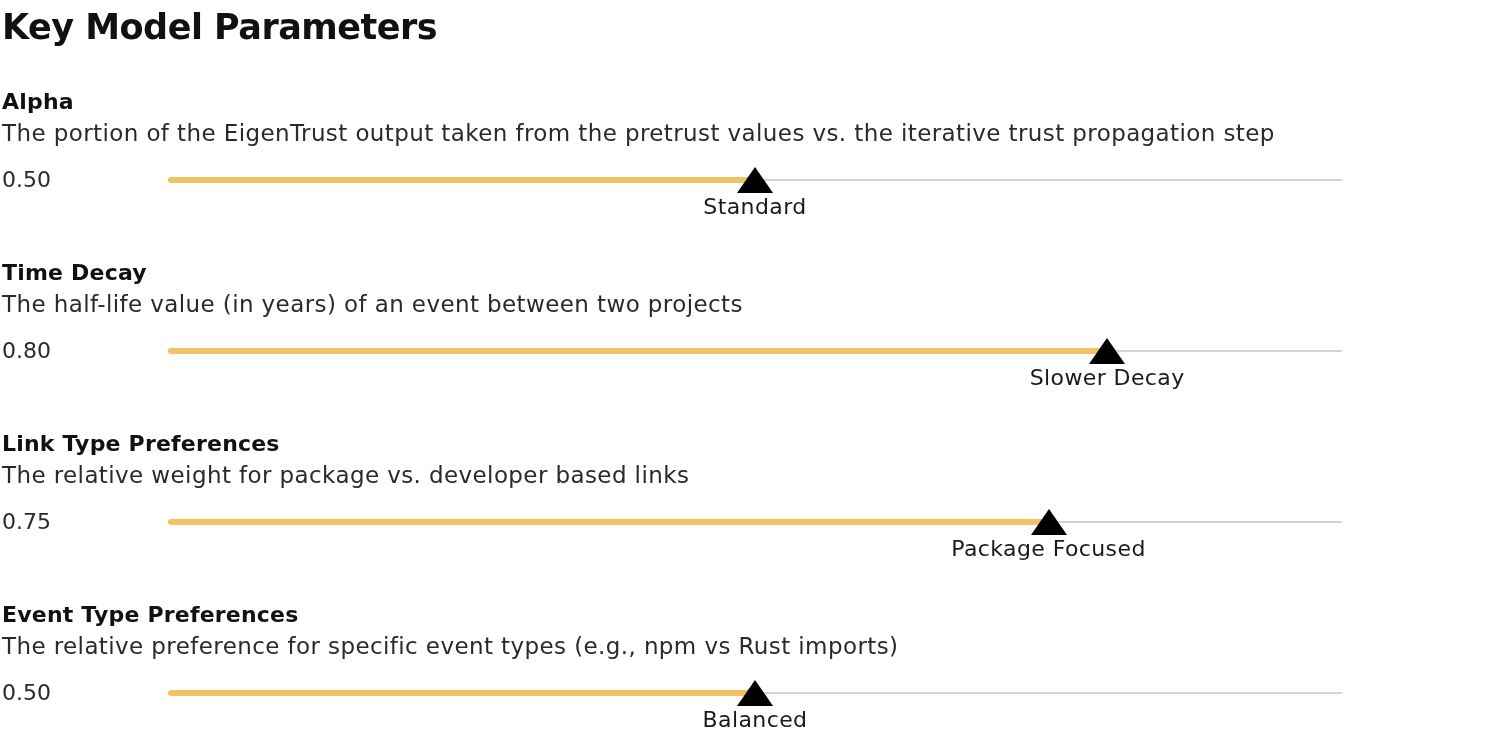 This screenshot has height=743, width=1500. What do you see at coordinates (1048, 549) in the screenshot?
I see `setting-label: Package Focused` at bounding box center [1048, 549].